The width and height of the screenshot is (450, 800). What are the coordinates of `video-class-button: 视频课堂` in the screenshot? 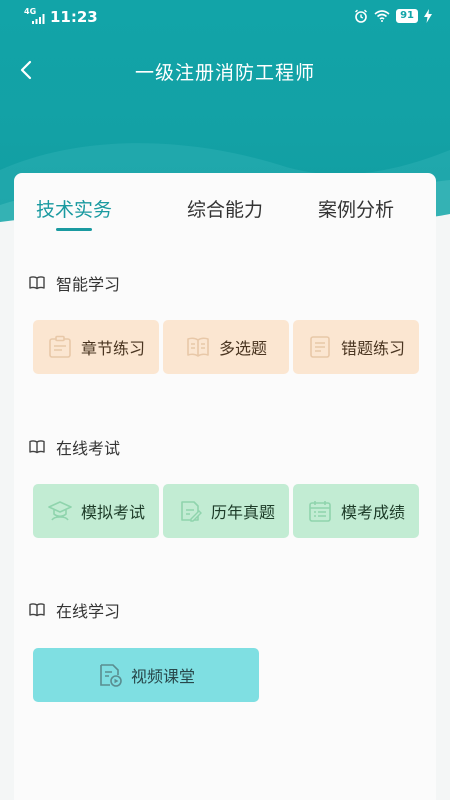 It's located at (146, 675).